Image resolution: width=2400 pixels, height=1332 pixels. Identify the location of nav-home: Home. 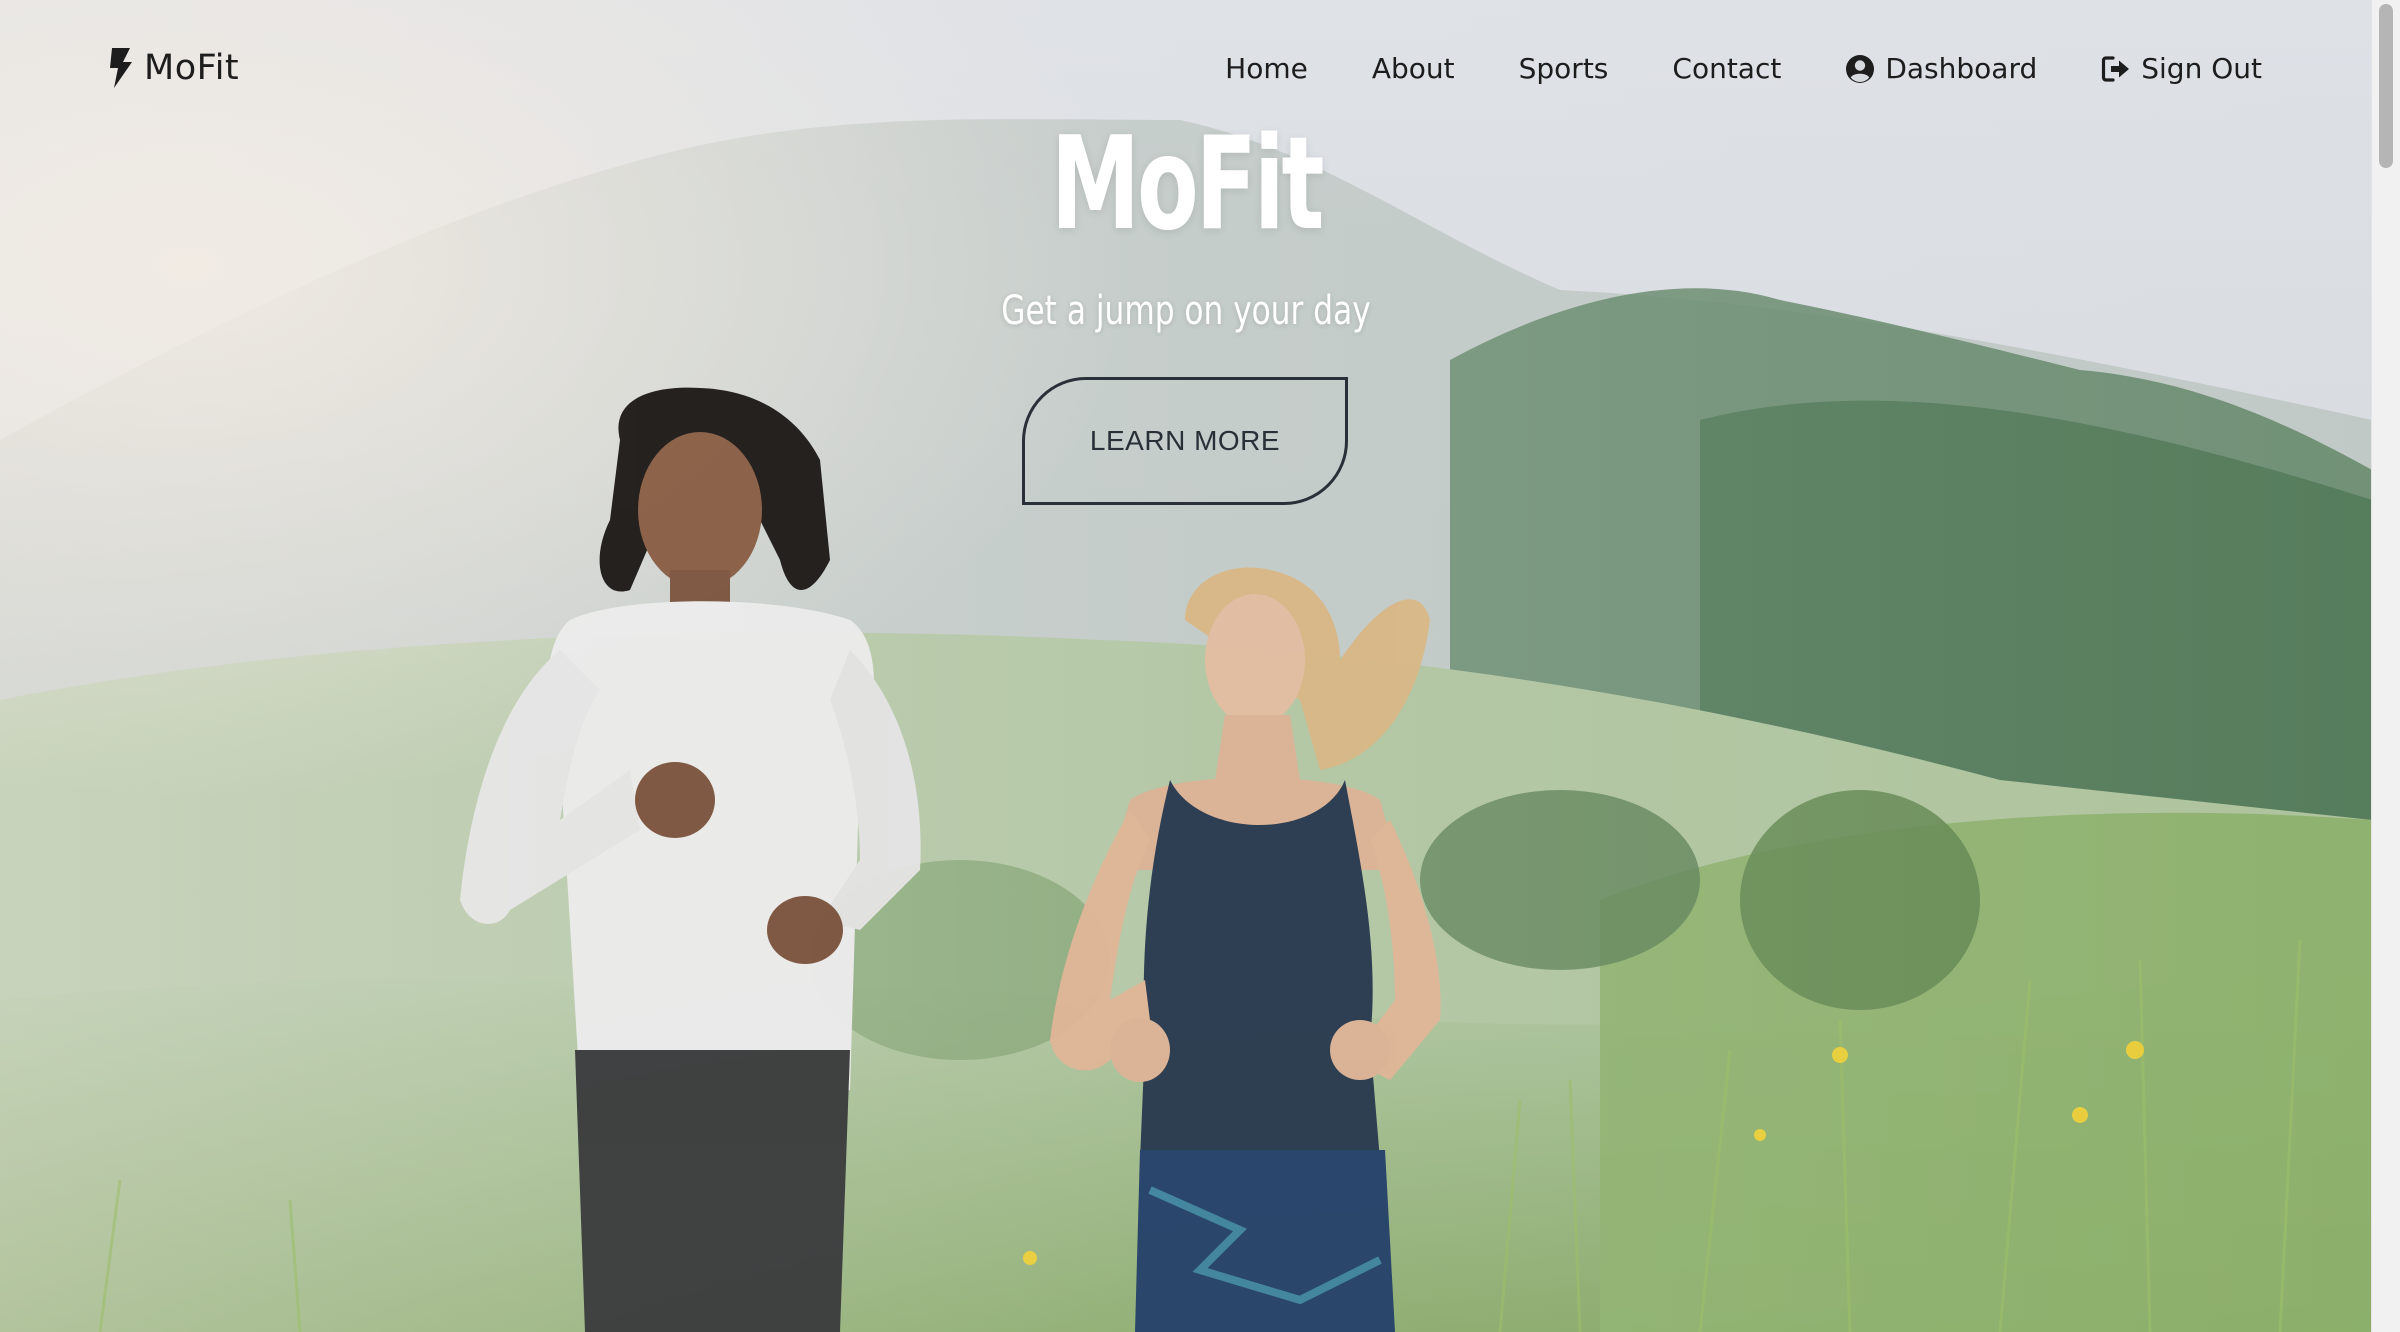
(1266, 68).